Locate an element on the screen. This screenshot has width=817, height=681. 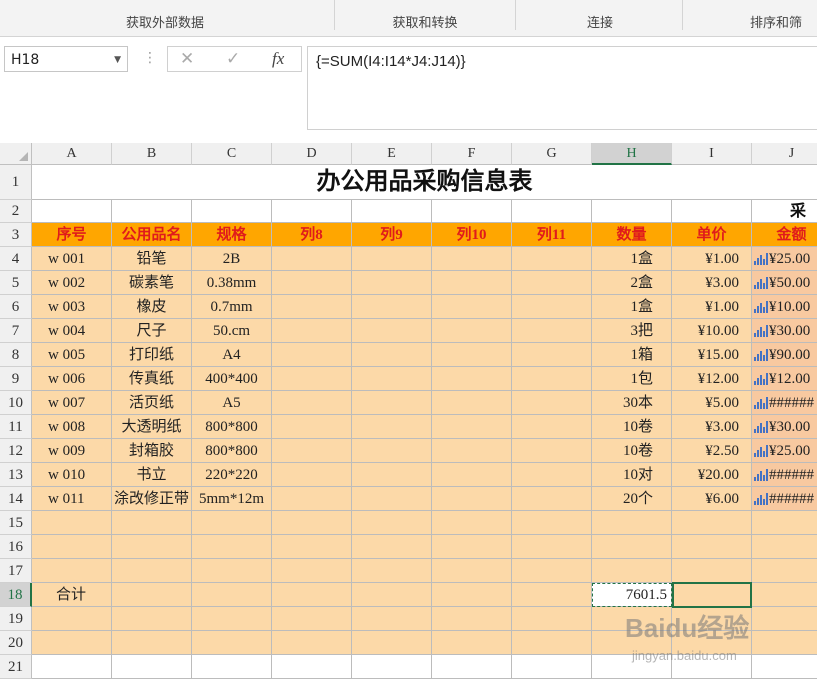
row-header-16: 16 is located at coordinates (16, 547).